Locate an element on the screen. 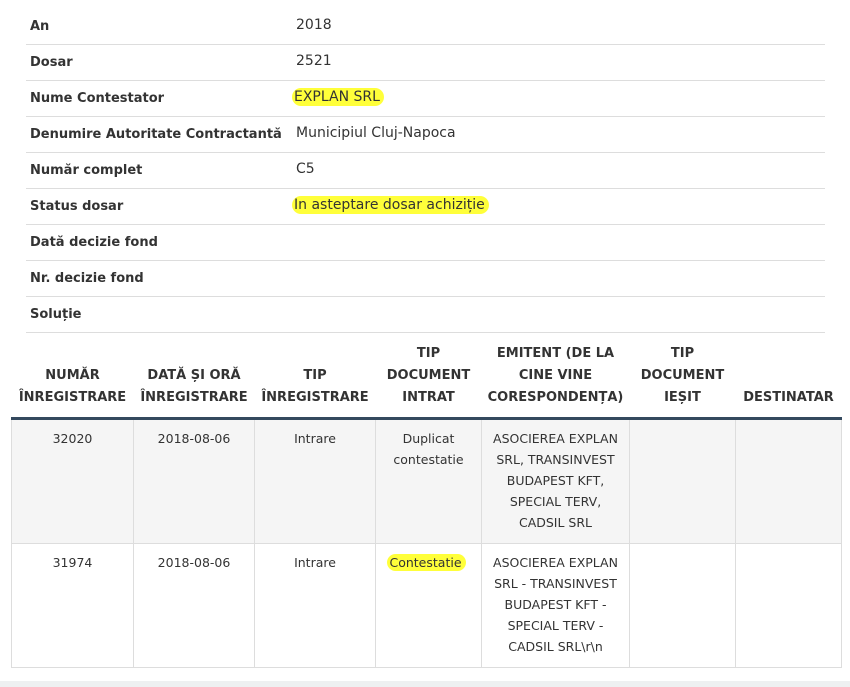 The height and width of the screenshot is (687, 850). detail-row-nume-contestator: Nume Contestator EXPLAN SRL is located at coordinates (425, 99).